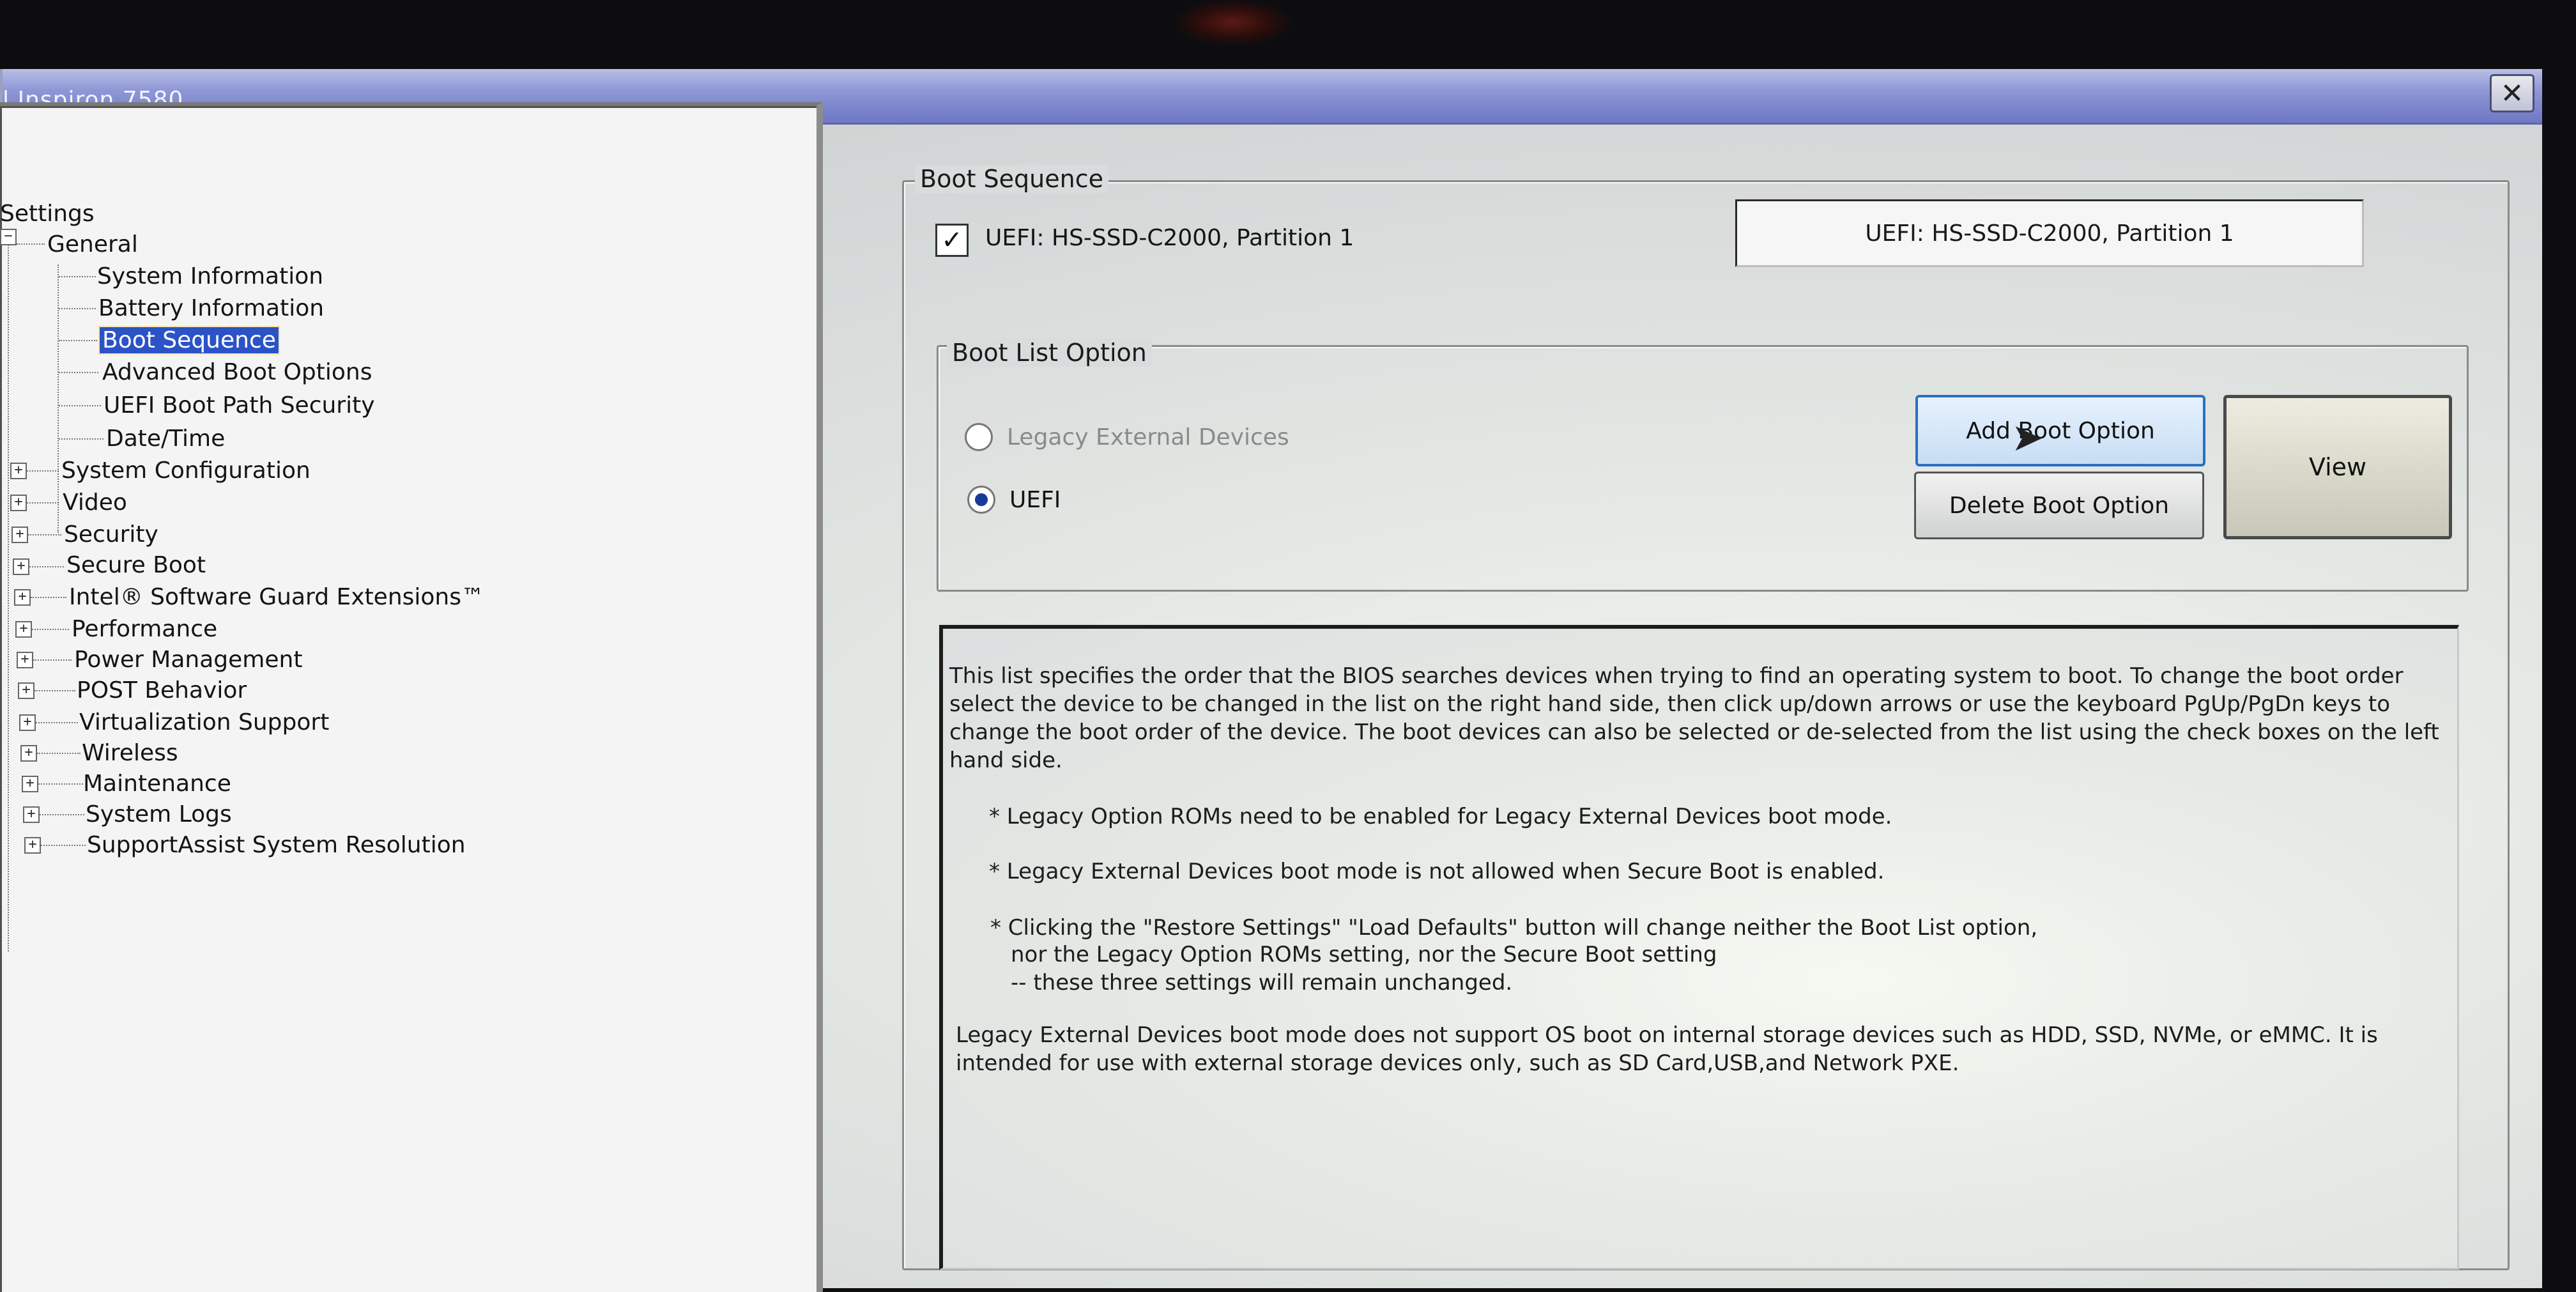  What do you see at coordinates (30, 784) in the screenshot?
I see `expand-maintenance-icon: +` at bounding box center [30, 784].